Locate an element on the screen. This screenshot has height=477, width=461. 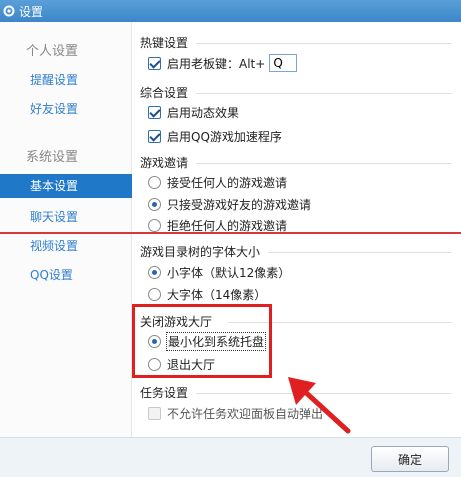
sidebar-group-personal: 个人设置 is located at coordinates (52, 51).